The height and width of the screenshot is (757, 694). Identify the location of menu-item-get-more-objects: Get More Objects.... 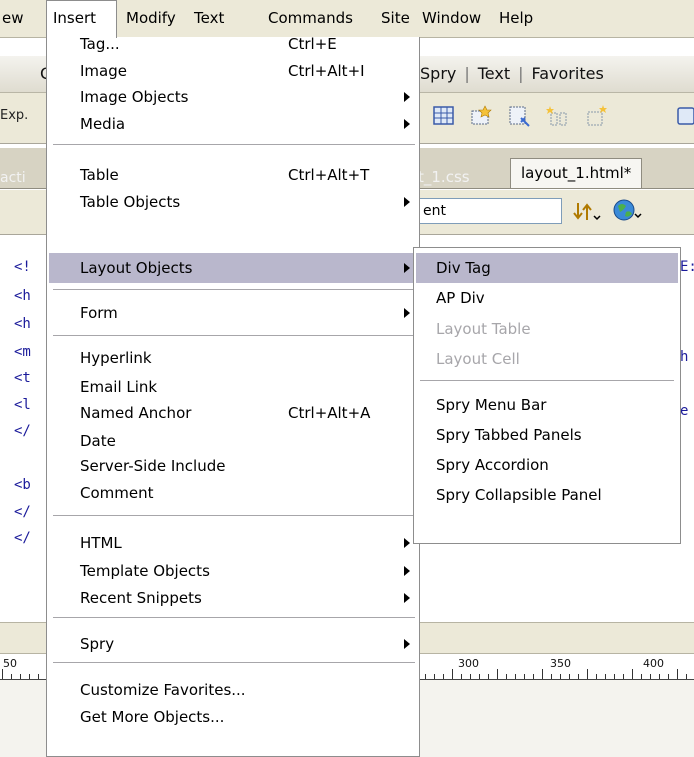
(233, 717).